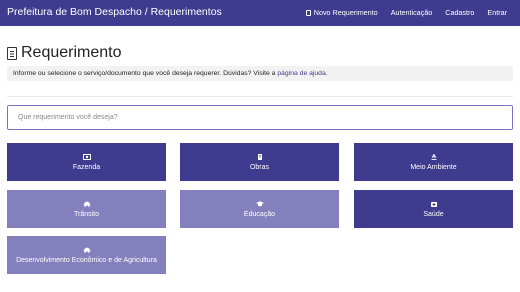 The image size is (520, 292). Describe the element at coordinates (326, 73) in the screenshot. I see `info-end: .` at that location.